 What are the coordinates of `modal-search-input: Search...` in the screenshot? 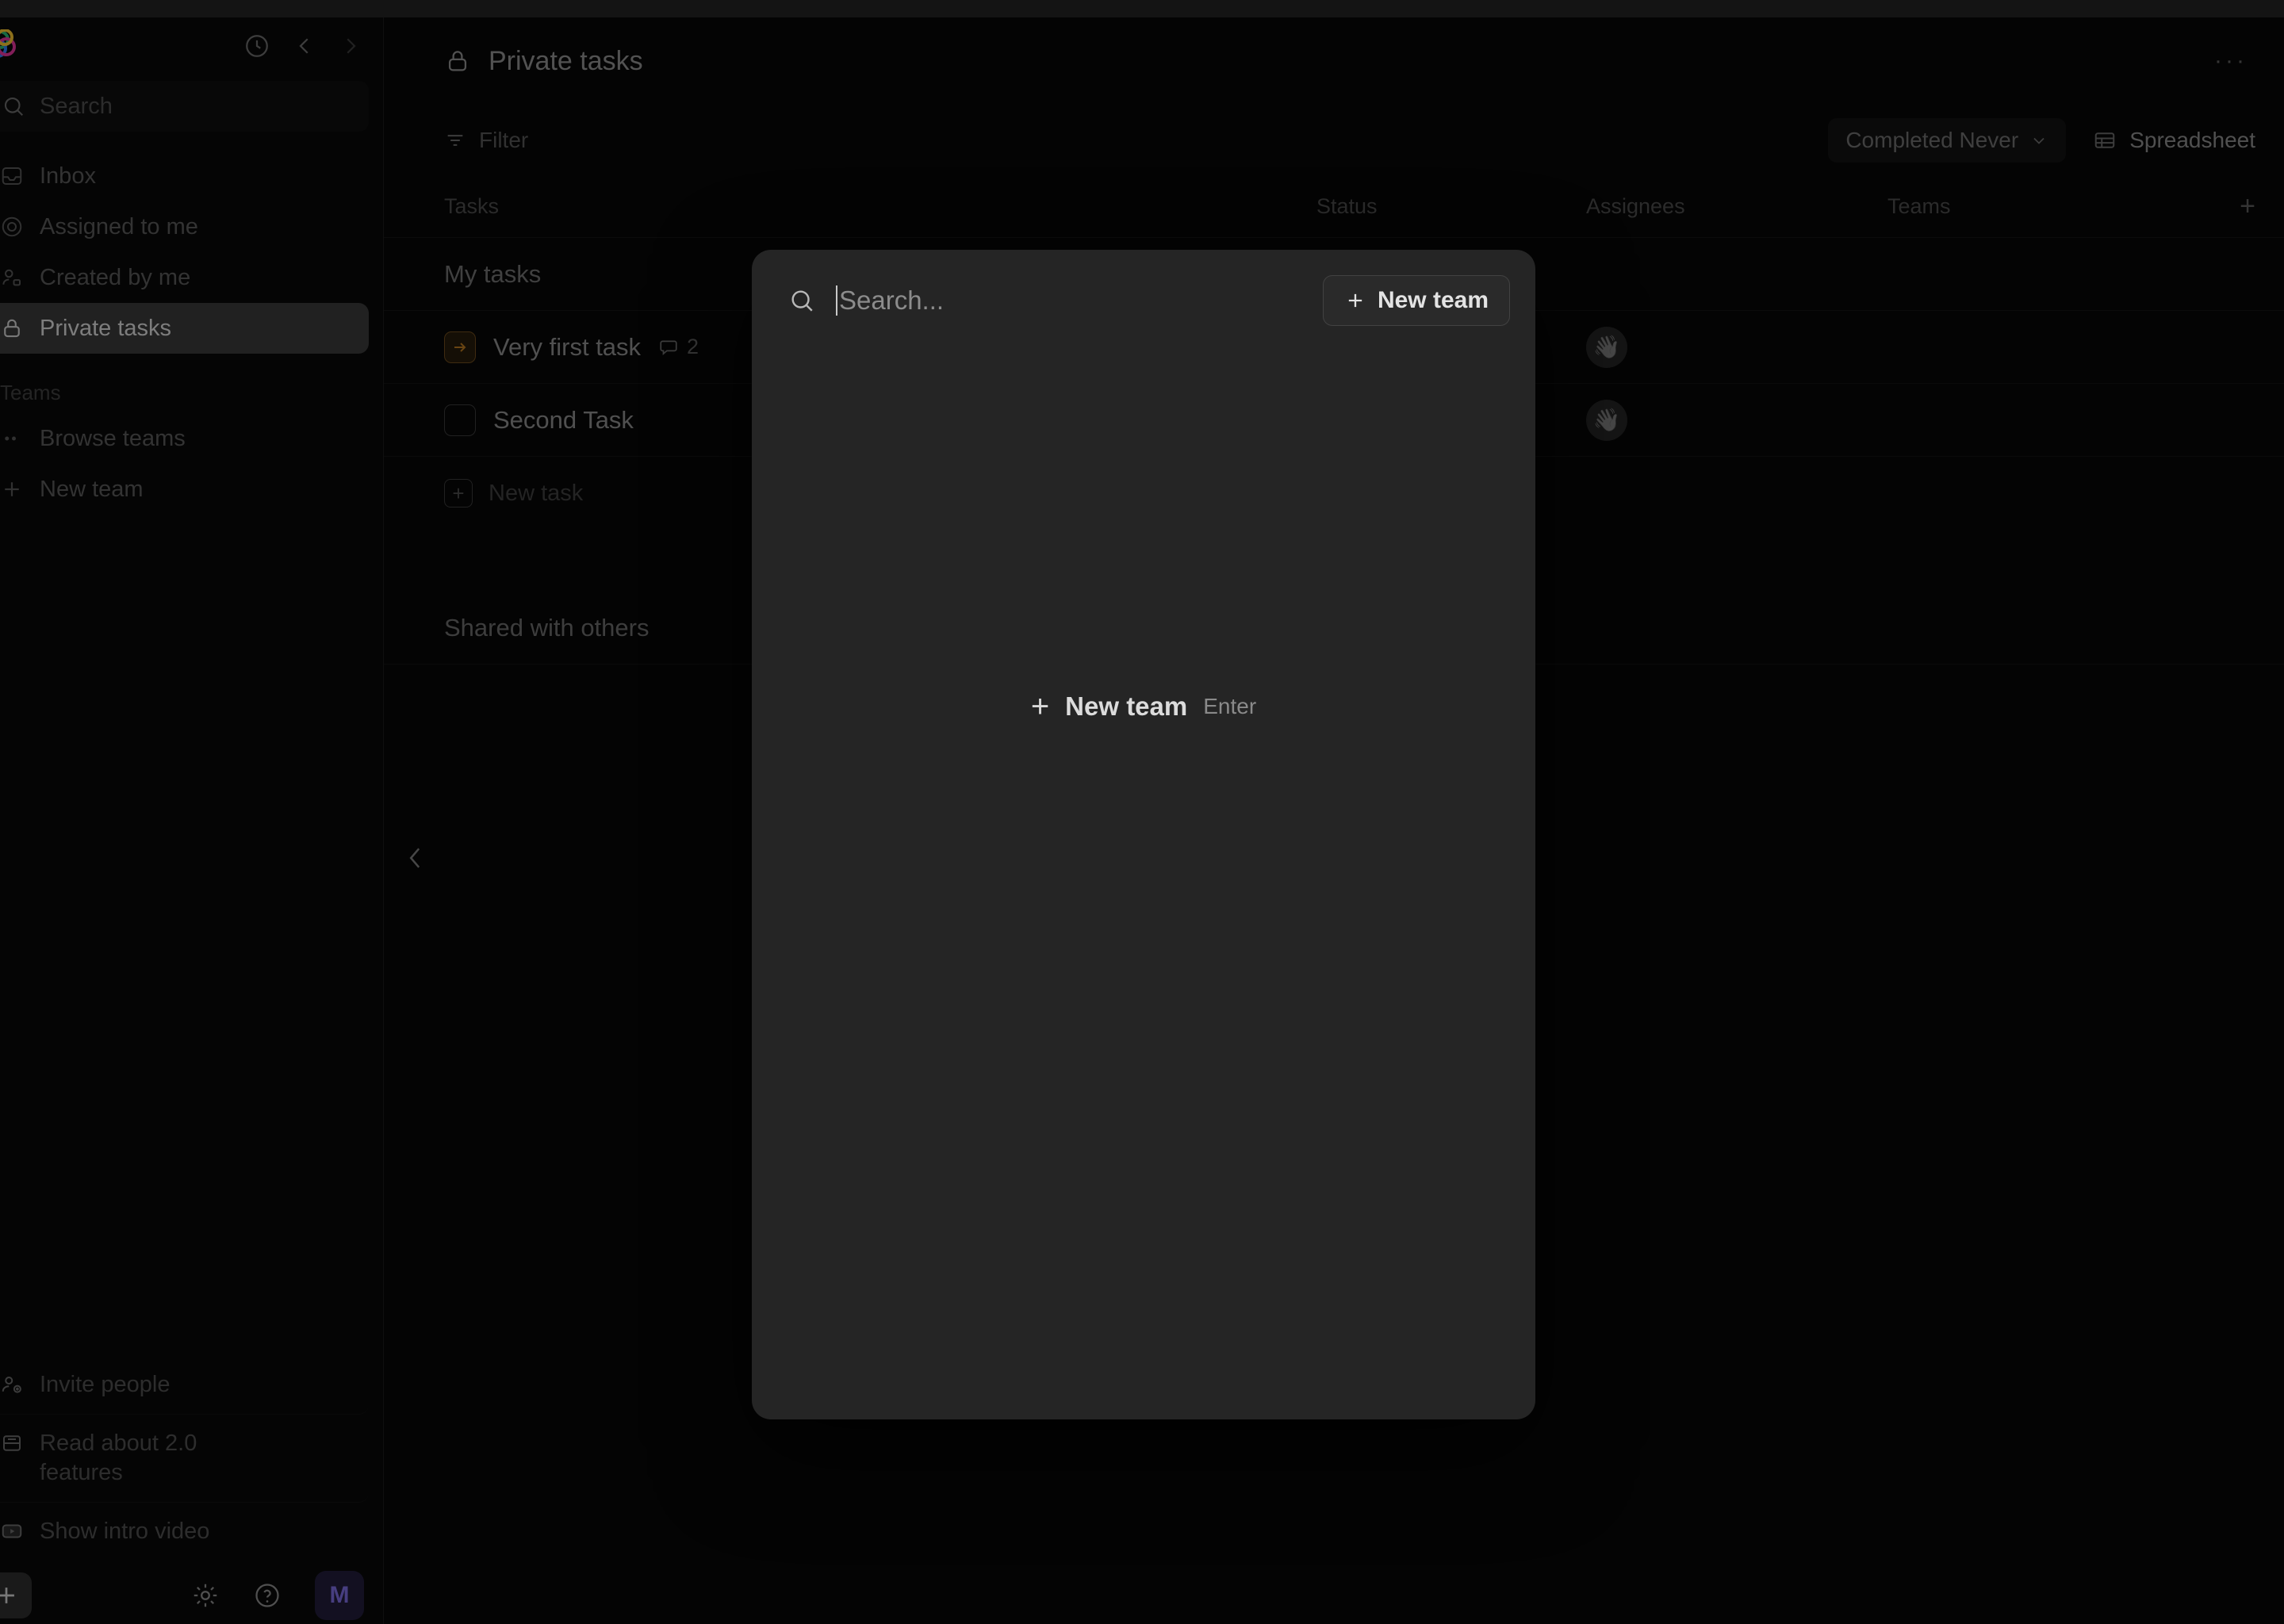 It's located at (1069, 300).